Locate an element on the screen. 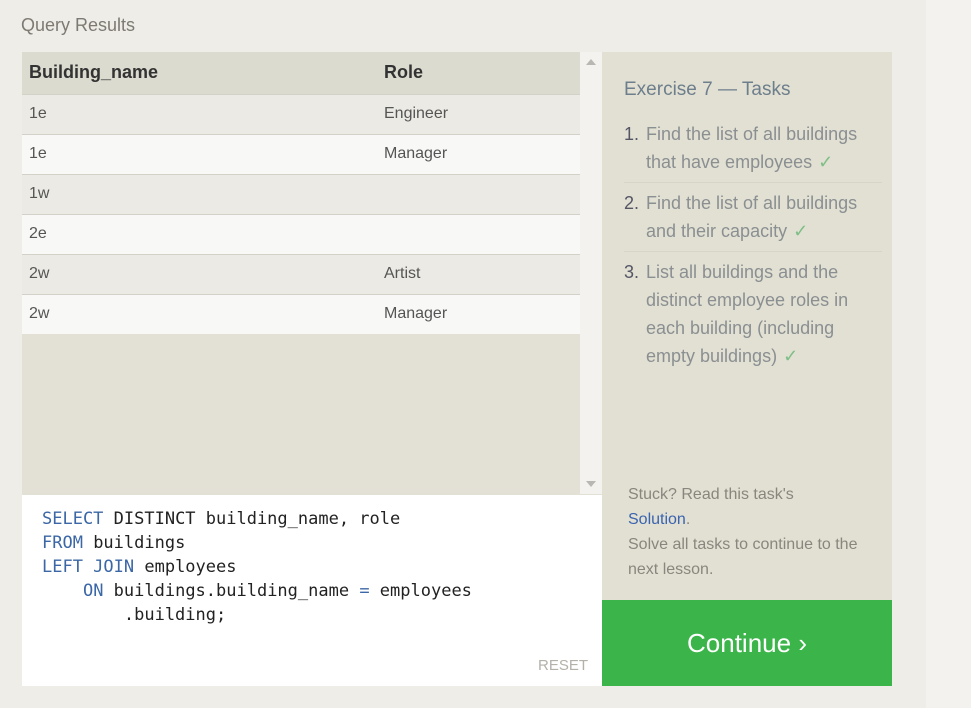 Image resolution: width=971 pixels, height=708 pixels. code-line: FROM buildings is located at coordinates (257, 543).